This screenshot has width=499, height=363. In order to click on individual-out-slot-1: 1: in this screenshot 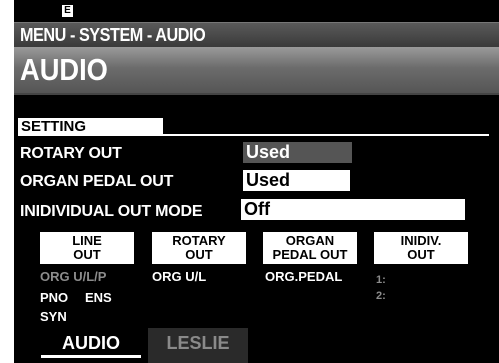, I will do `click(381, 280)`.